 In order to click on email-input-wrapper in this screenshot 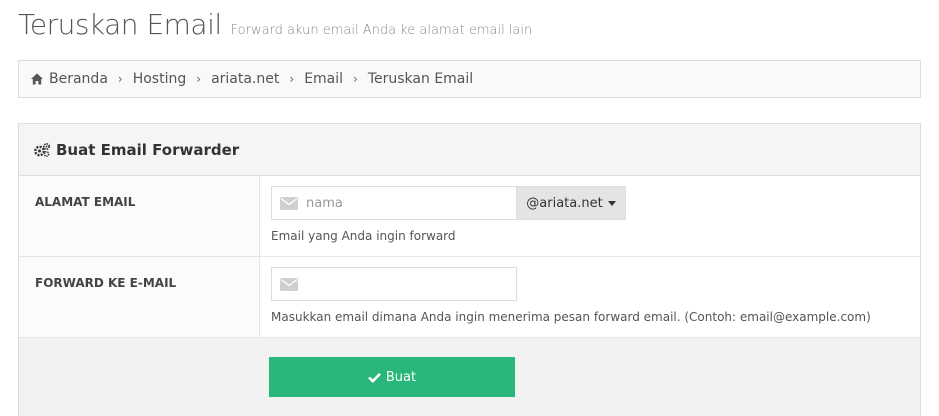, I will do `click(394, 203)`.